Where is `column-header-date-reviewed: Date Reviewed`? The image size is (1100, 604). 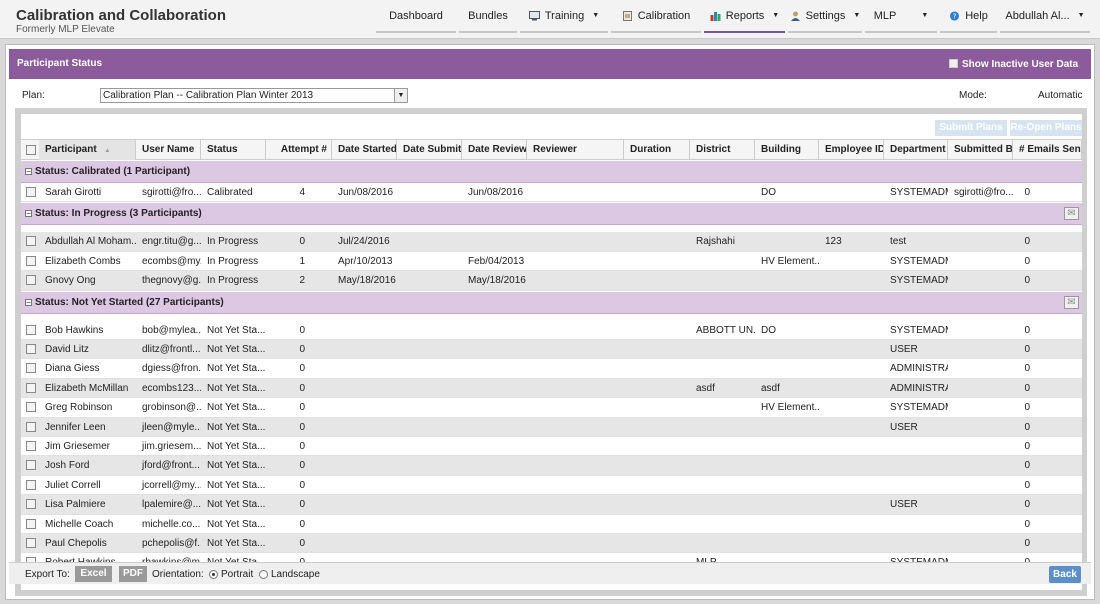
column-header-date-reviewed: Date Reviewed is located at coordinates (494, 150).